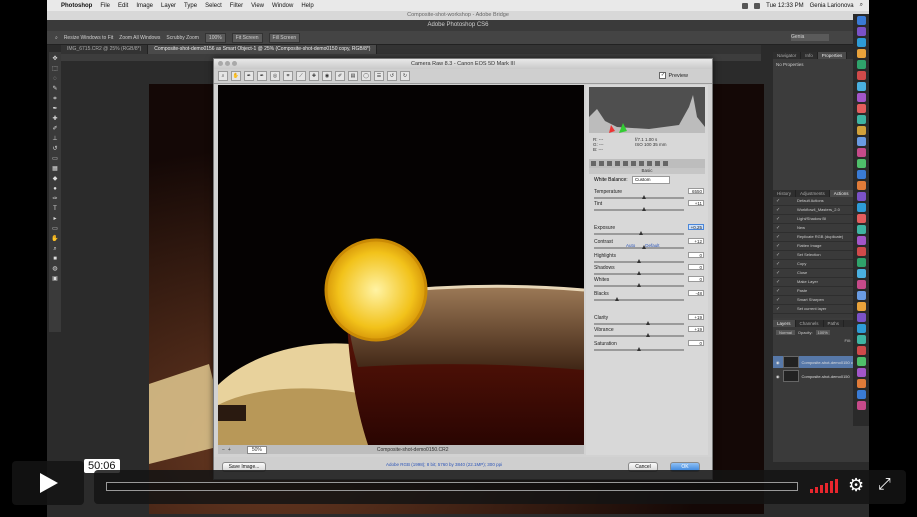 This screenshot has height=517, width=917. What do you see at coordinates (105, 6) in the screenshot?
I see `menu-file: File` at bounding box center [105, 6].